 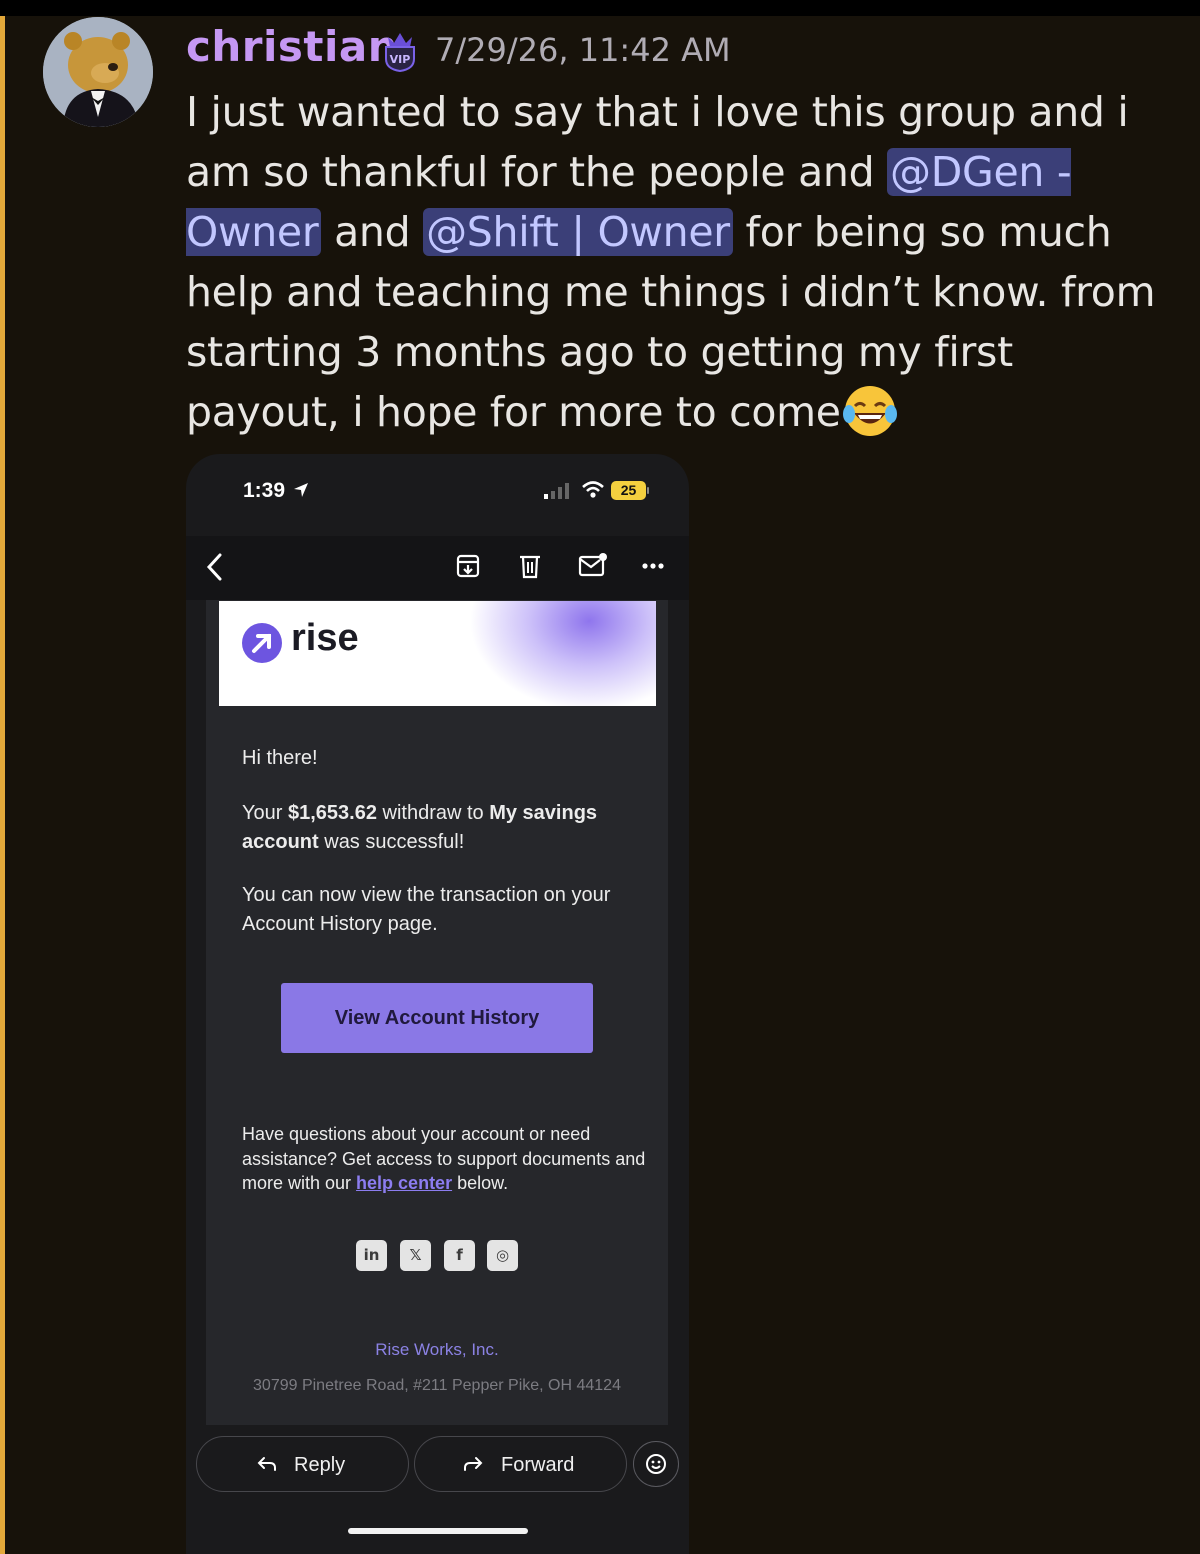 I want to click on reply-button: Reply, so click(x=302, y=1464).